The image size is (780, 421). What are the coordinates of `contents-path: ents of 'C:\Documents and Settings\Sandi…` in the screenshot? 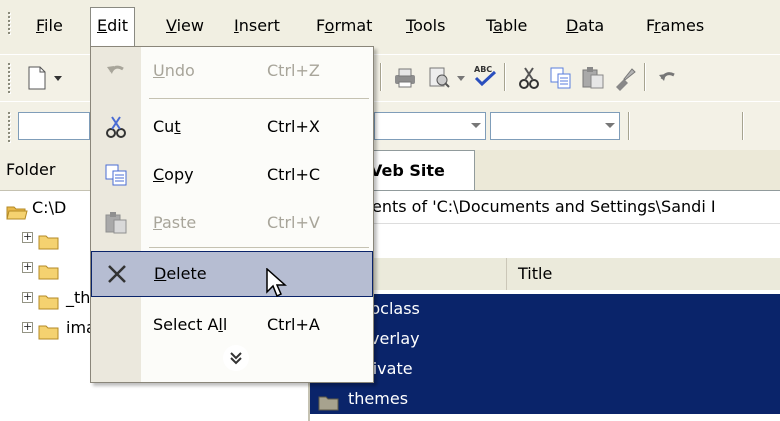 It's located at (544, 206).